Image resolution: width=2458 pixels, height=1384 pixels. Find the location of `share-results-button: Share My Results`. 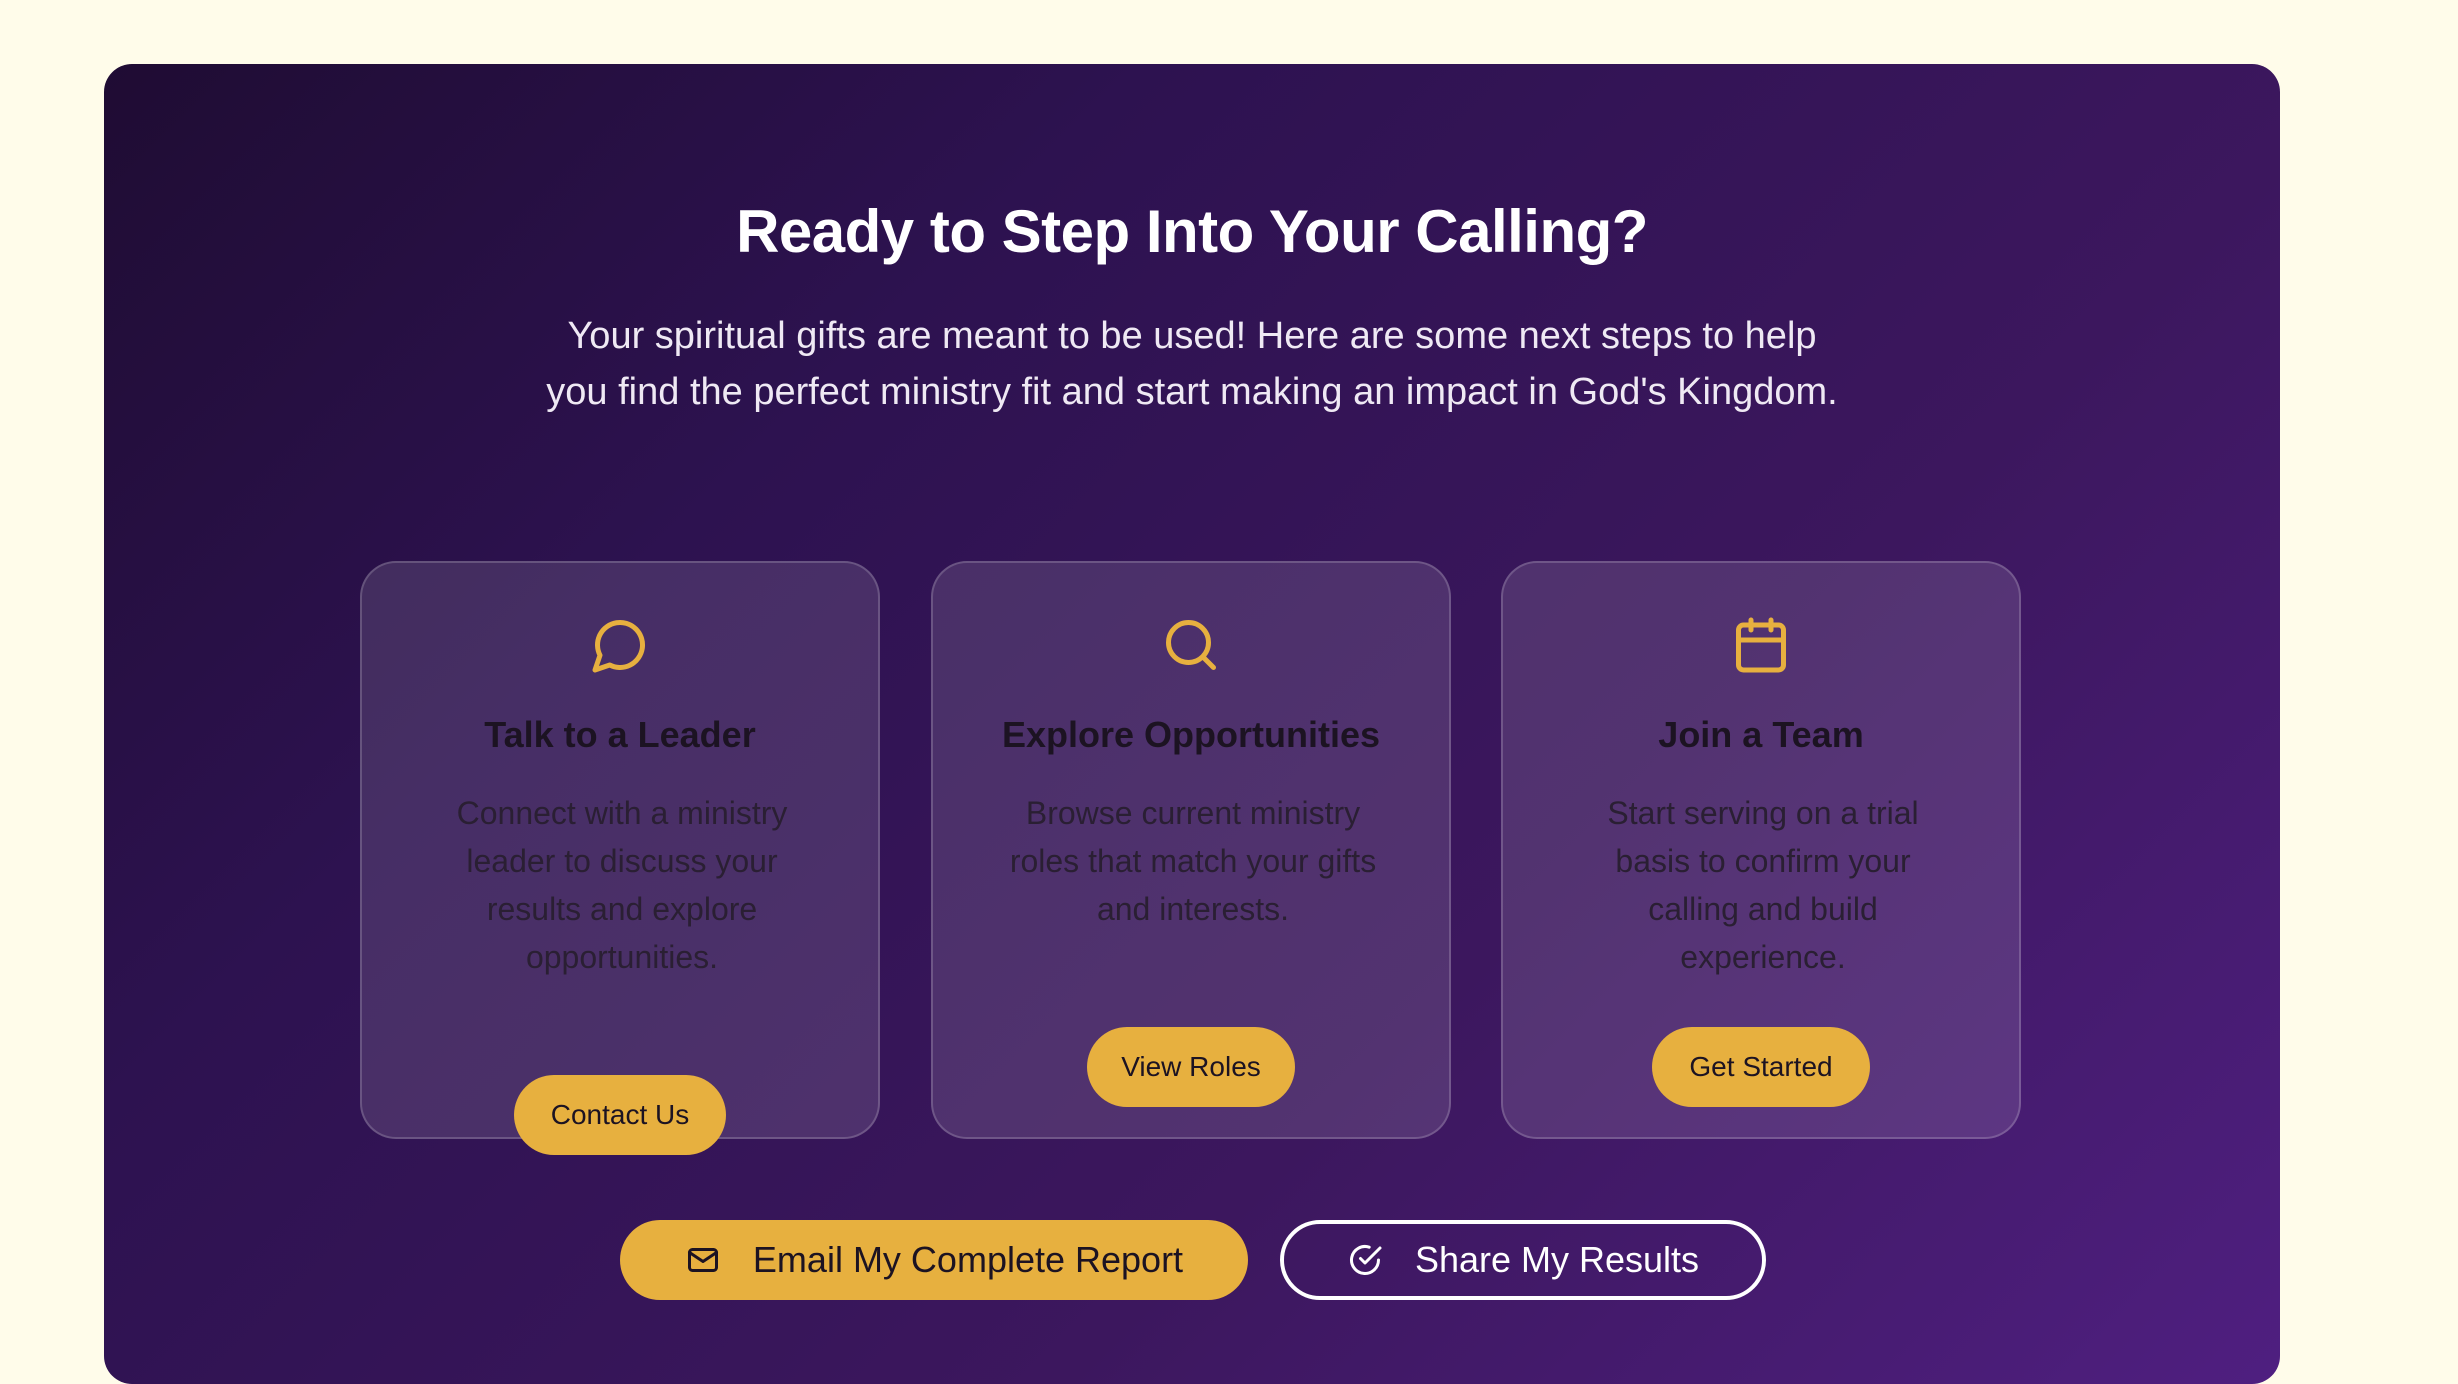

share-results-button: Share My Results is located at coordinates (1523, 1260).